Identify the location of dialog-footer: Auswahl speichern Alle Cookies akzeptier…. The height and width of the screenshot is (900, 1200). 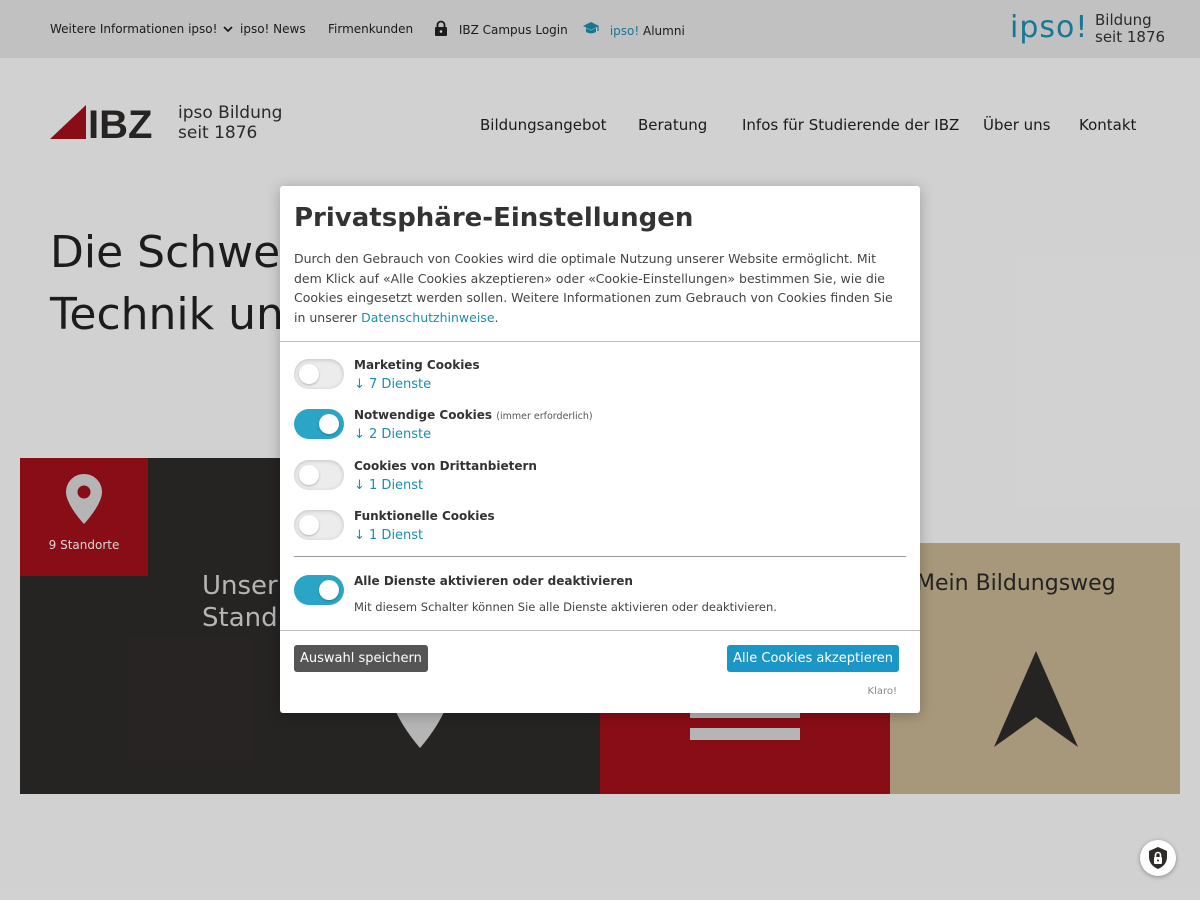
(600, 671).